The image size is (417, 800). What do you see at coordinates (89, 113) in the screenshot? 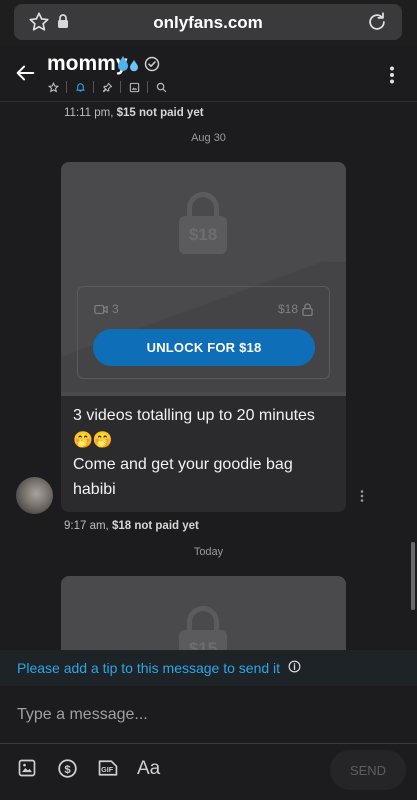
I see `message-time: 11:11 pm,` at bounding box center [89, 113].